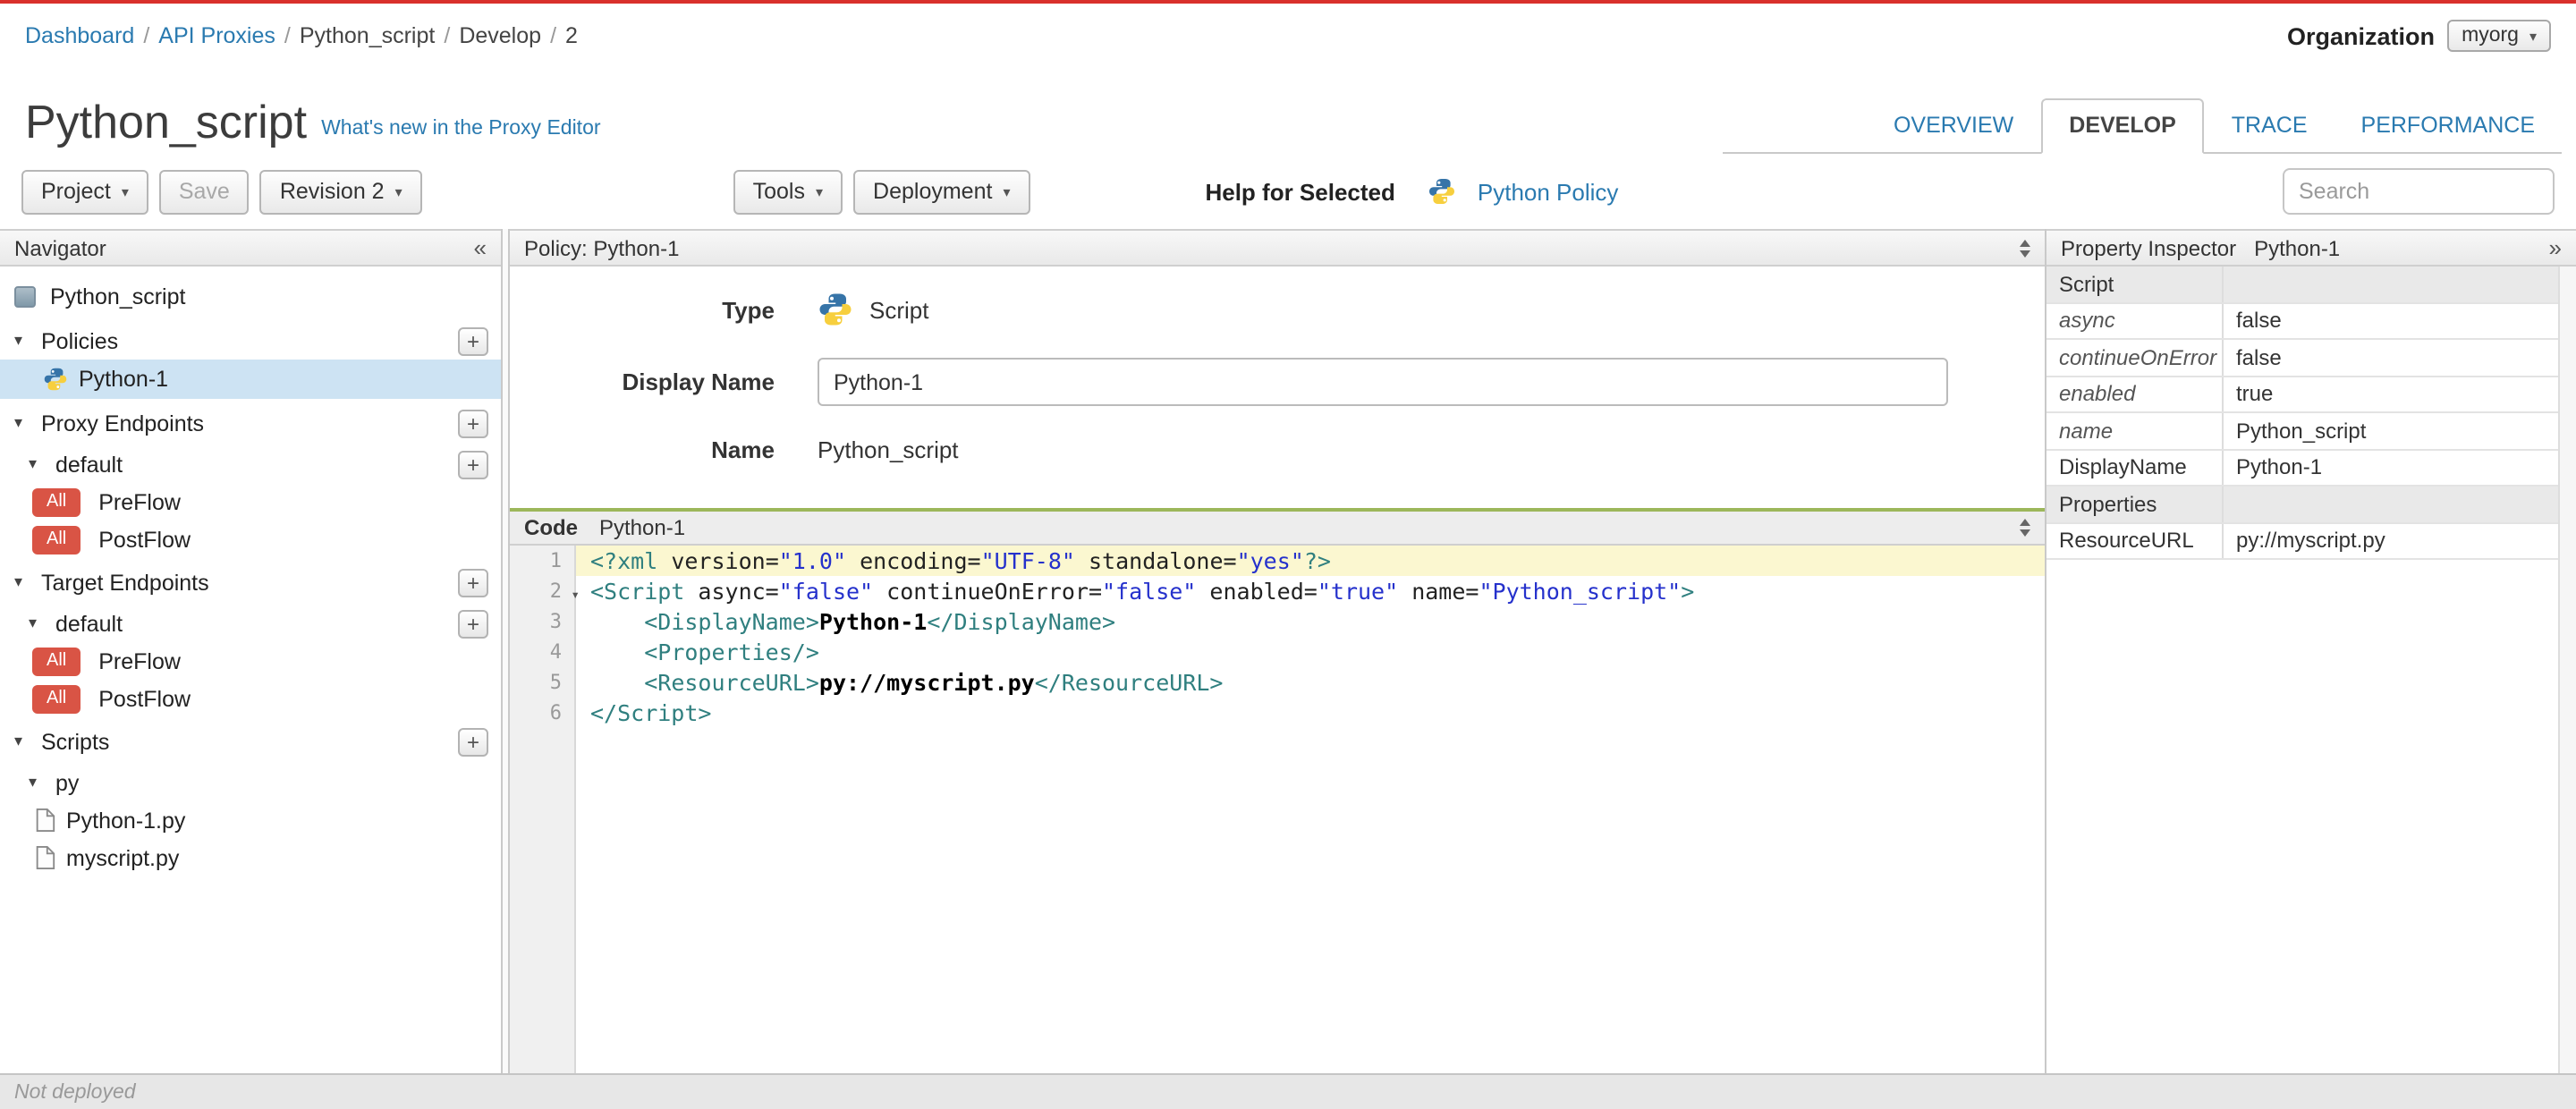 The height and width of the screenshot is (1109, 2576). I want to click on property-row-properties: Properties, so click(2302, 505).